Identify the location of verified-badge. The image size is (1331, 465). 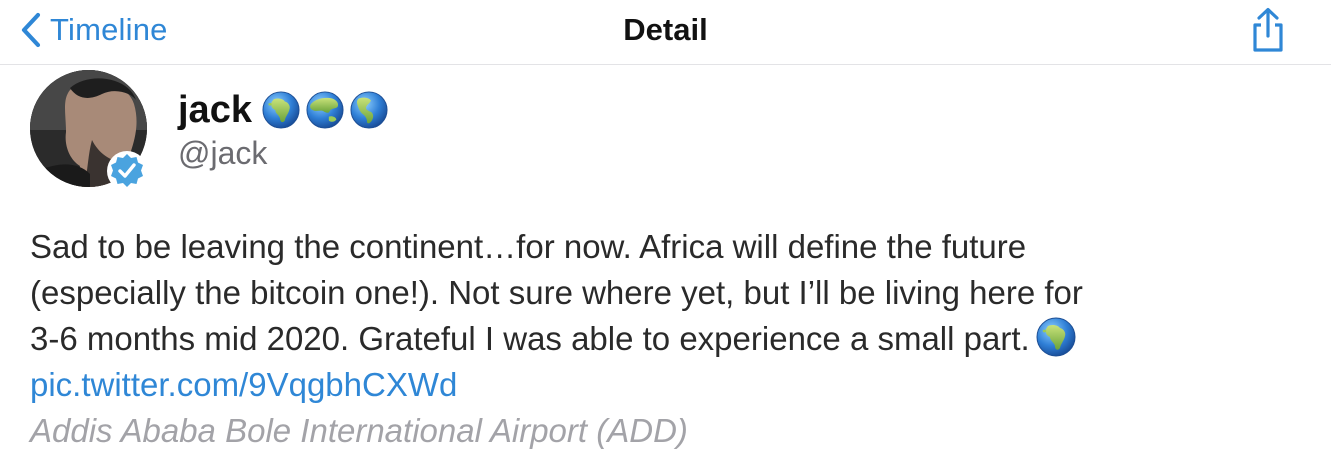
(127, 171).